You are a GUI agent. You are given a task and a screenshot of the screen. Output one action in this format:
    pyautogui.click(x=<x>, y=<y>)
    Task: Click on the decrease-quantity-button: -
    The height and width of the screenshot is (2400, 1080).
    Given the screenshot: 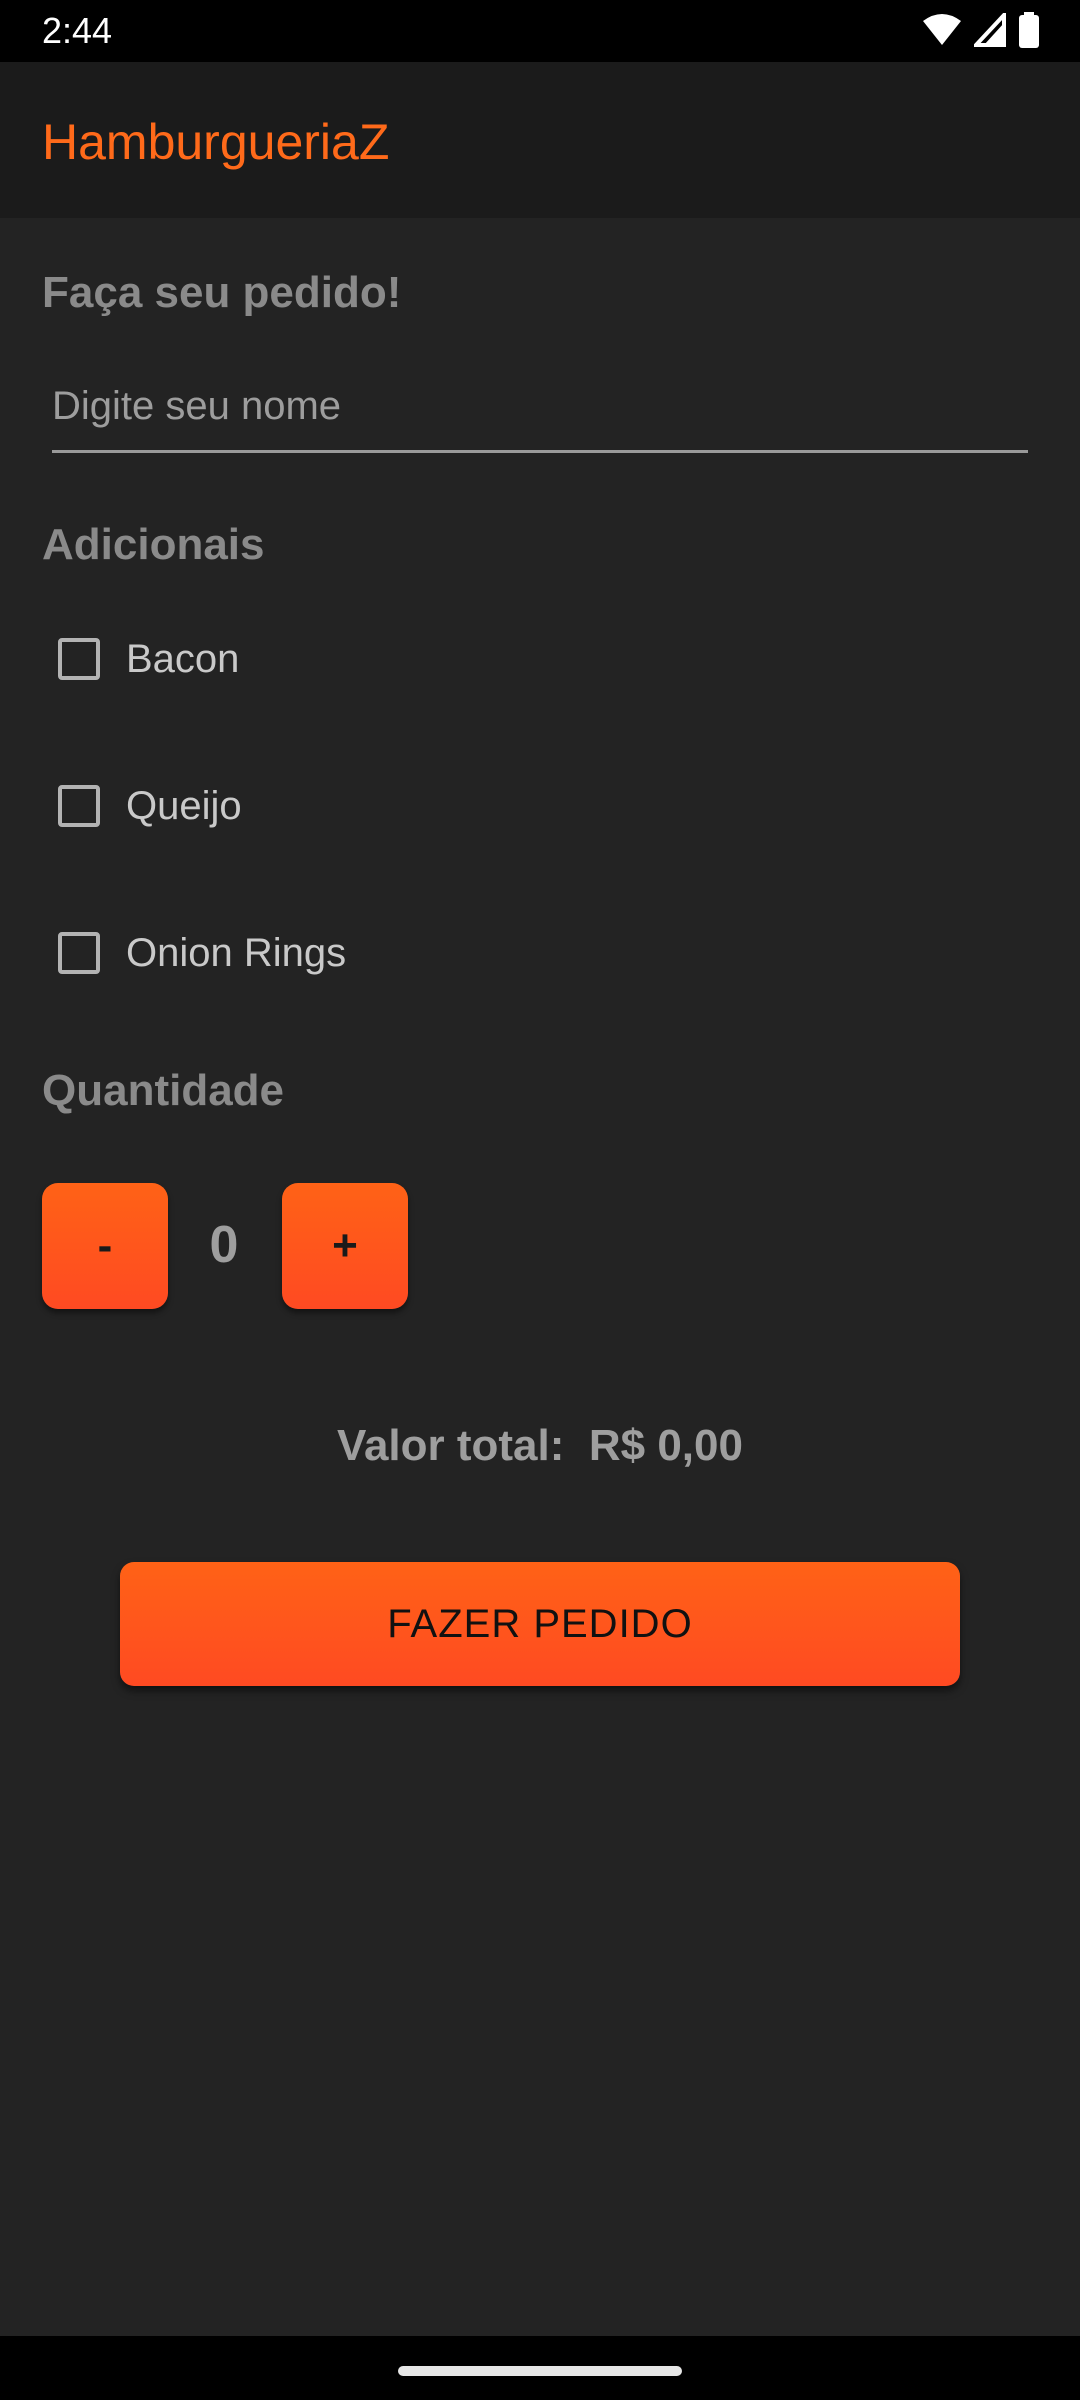 What is the action you would take?
    pyautogui.click(x=105, y=1246)
    